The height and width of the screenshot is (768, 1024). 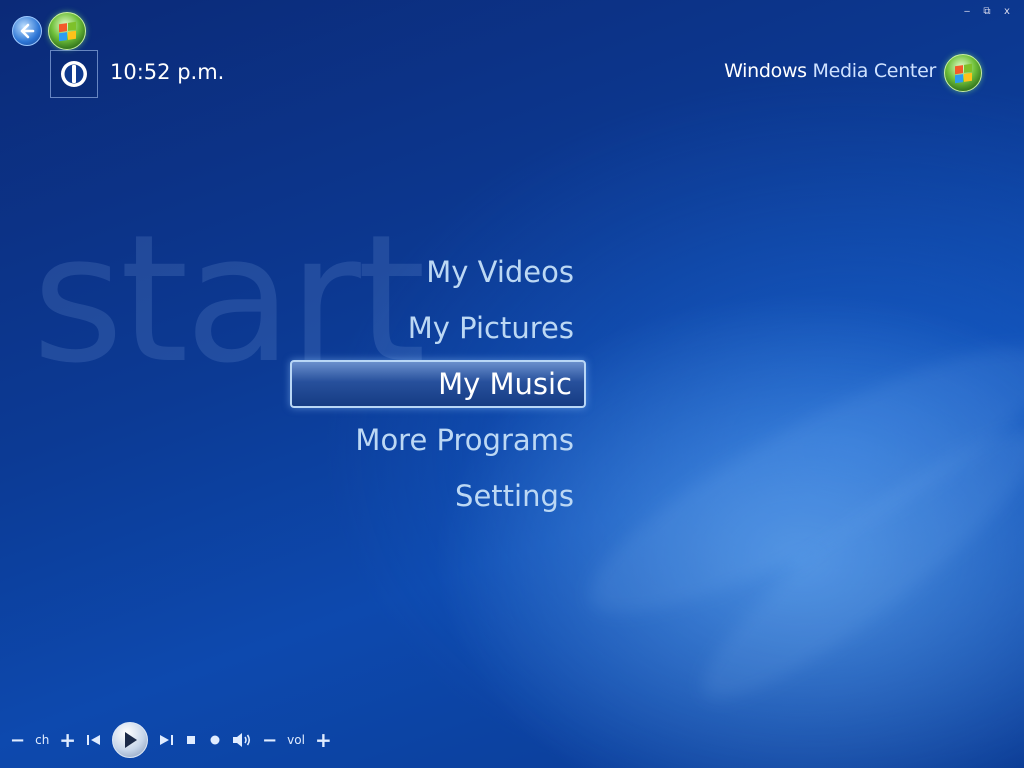 I want to click on restore-button: ⧉, so click(x=987, y=11).